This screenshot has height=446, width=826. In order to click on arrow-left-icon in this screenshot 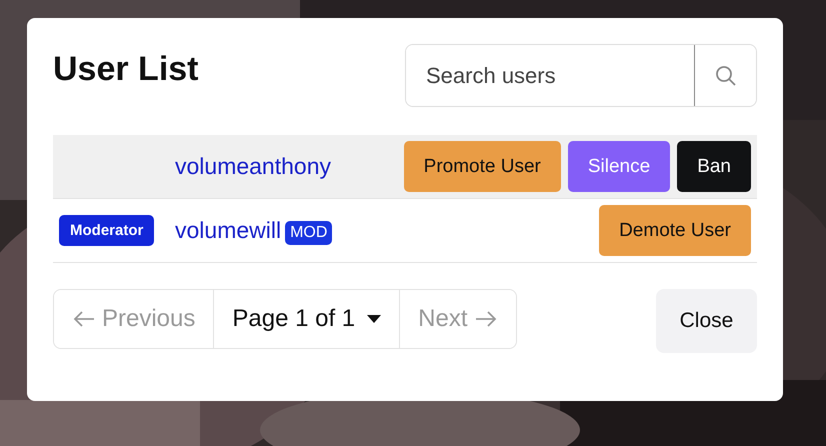, I will do `click(84, 319)`.